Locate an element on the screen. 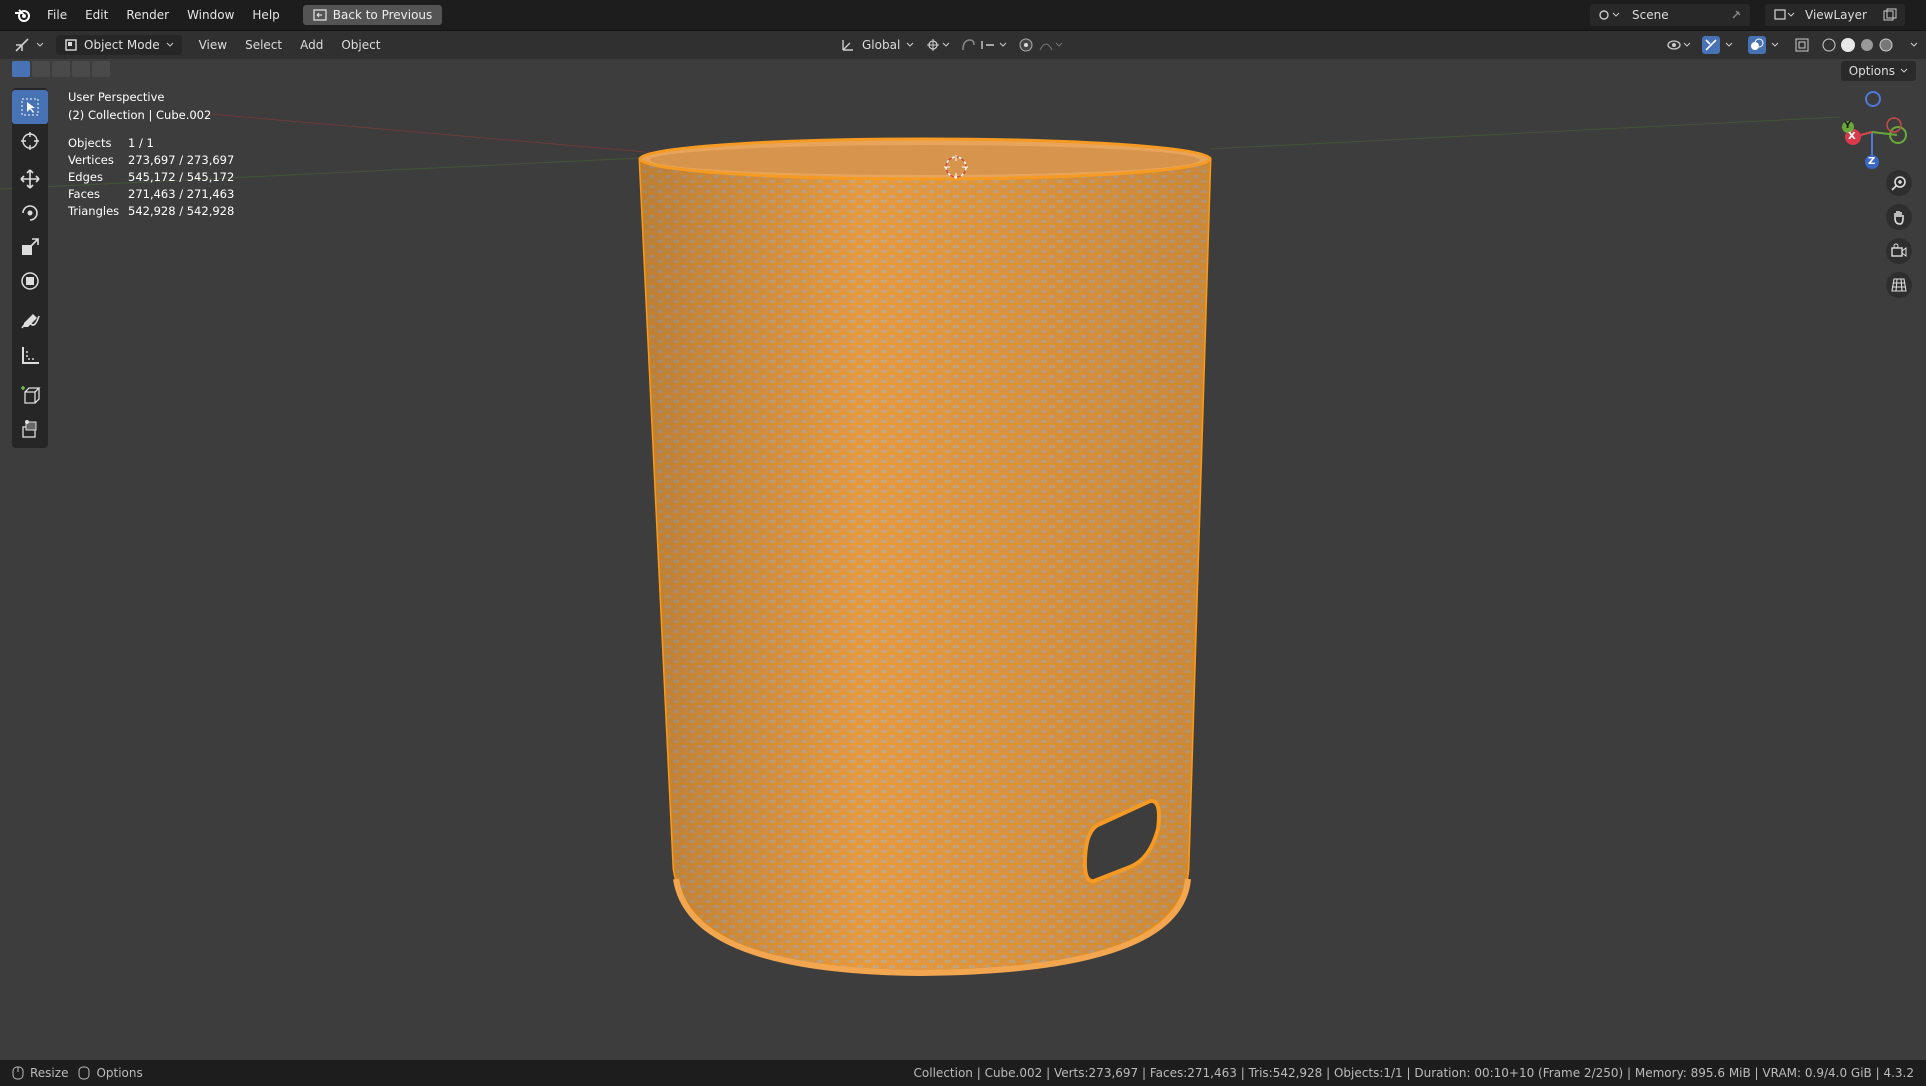 Image resolution: width=1926 pixels, height=1086 pixels. snap-icon is located at coordinates (985, 46).